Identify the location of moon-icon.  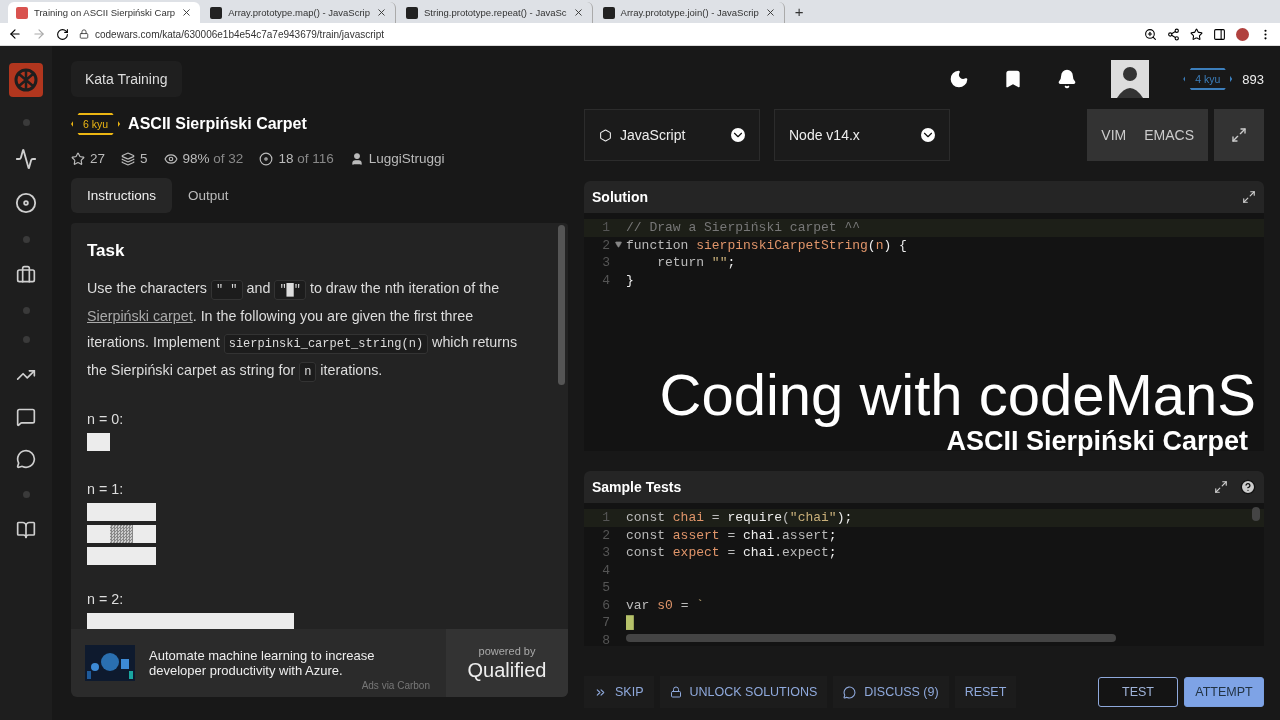
(959, 79).